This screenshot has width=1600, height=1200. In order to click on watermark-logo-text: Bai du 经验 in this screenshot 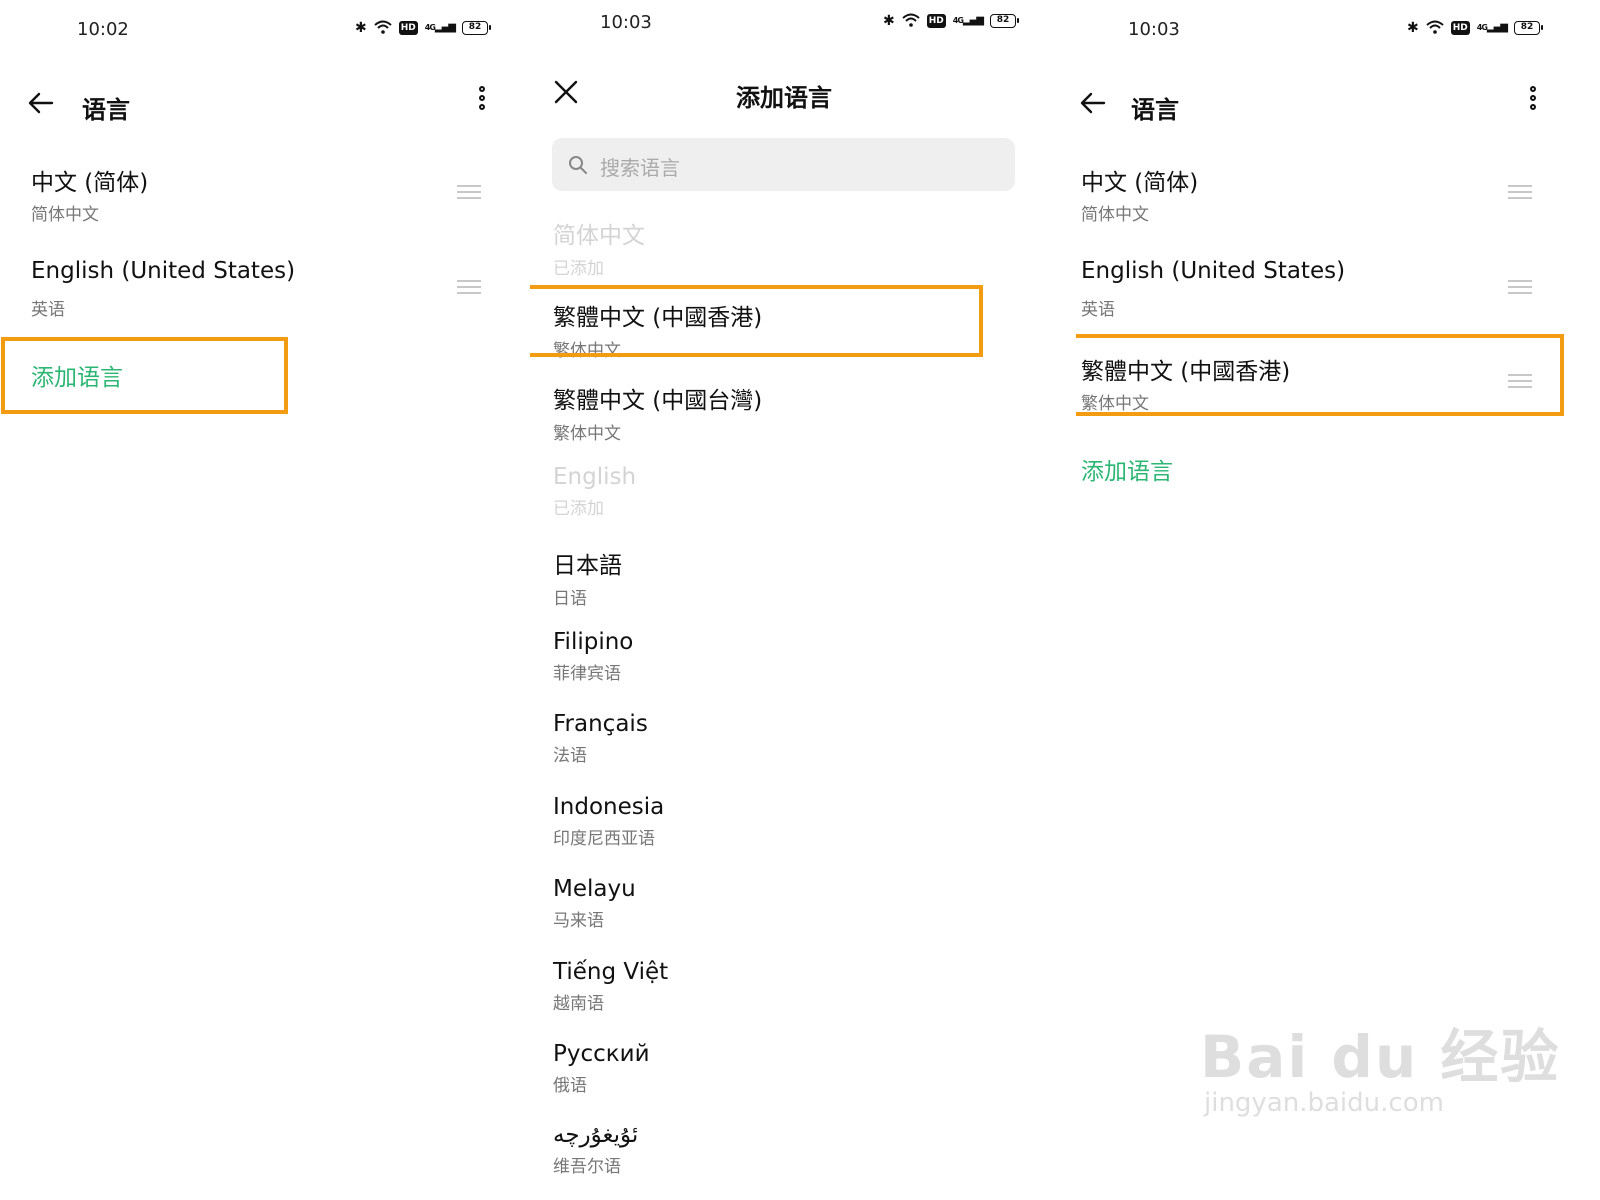, I will do `click(1380, 1057)`.